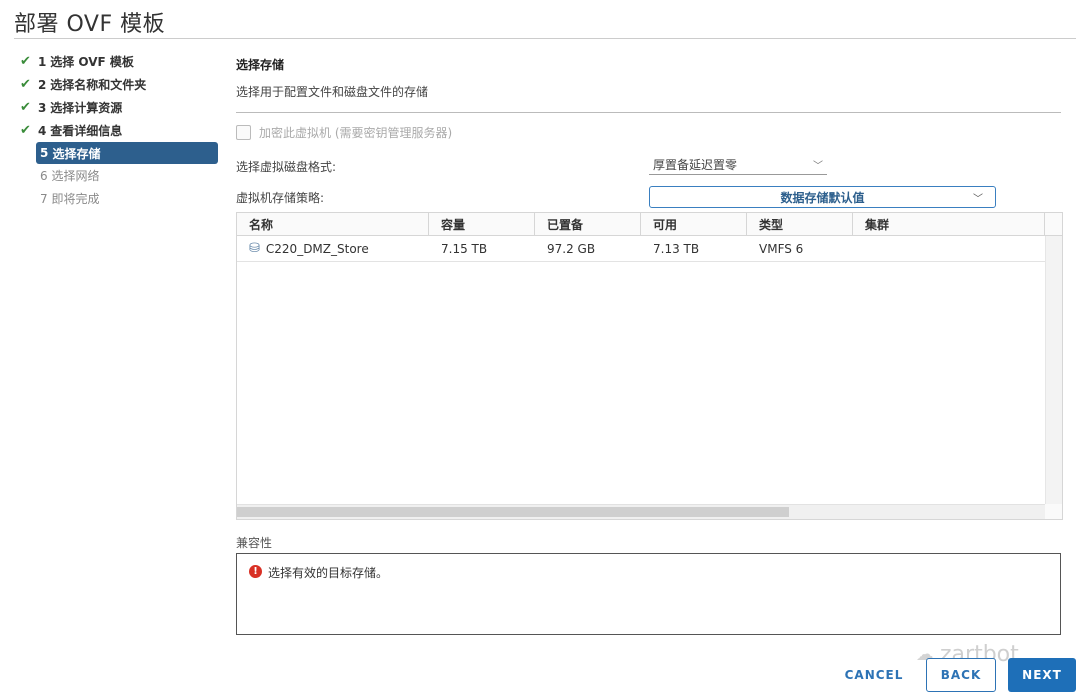 This screenshot has height=699, width=1080. I want to click on step-label: 选择名称和文件夹, so click(98, 85).